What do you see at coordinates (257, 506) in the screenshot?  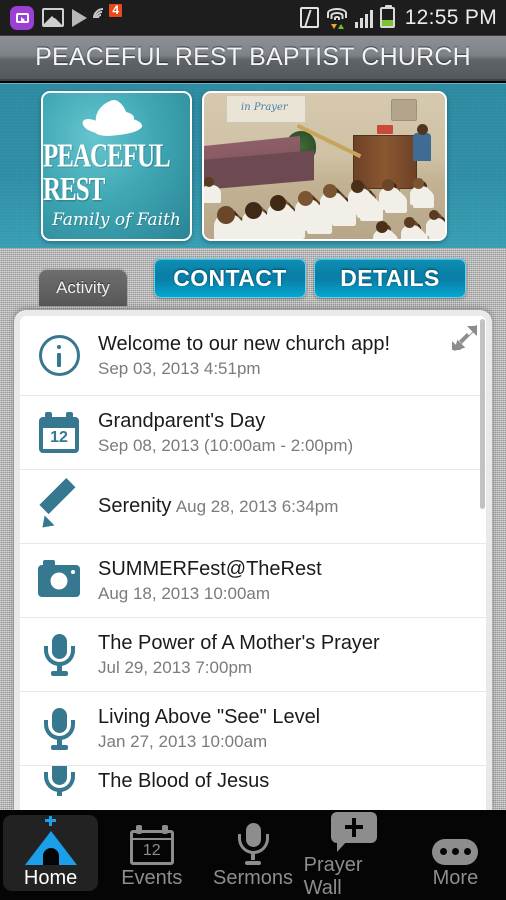 I see `list-item-meta: Aug 28, 2013 6:34pm` at bounding box center [257, 506].